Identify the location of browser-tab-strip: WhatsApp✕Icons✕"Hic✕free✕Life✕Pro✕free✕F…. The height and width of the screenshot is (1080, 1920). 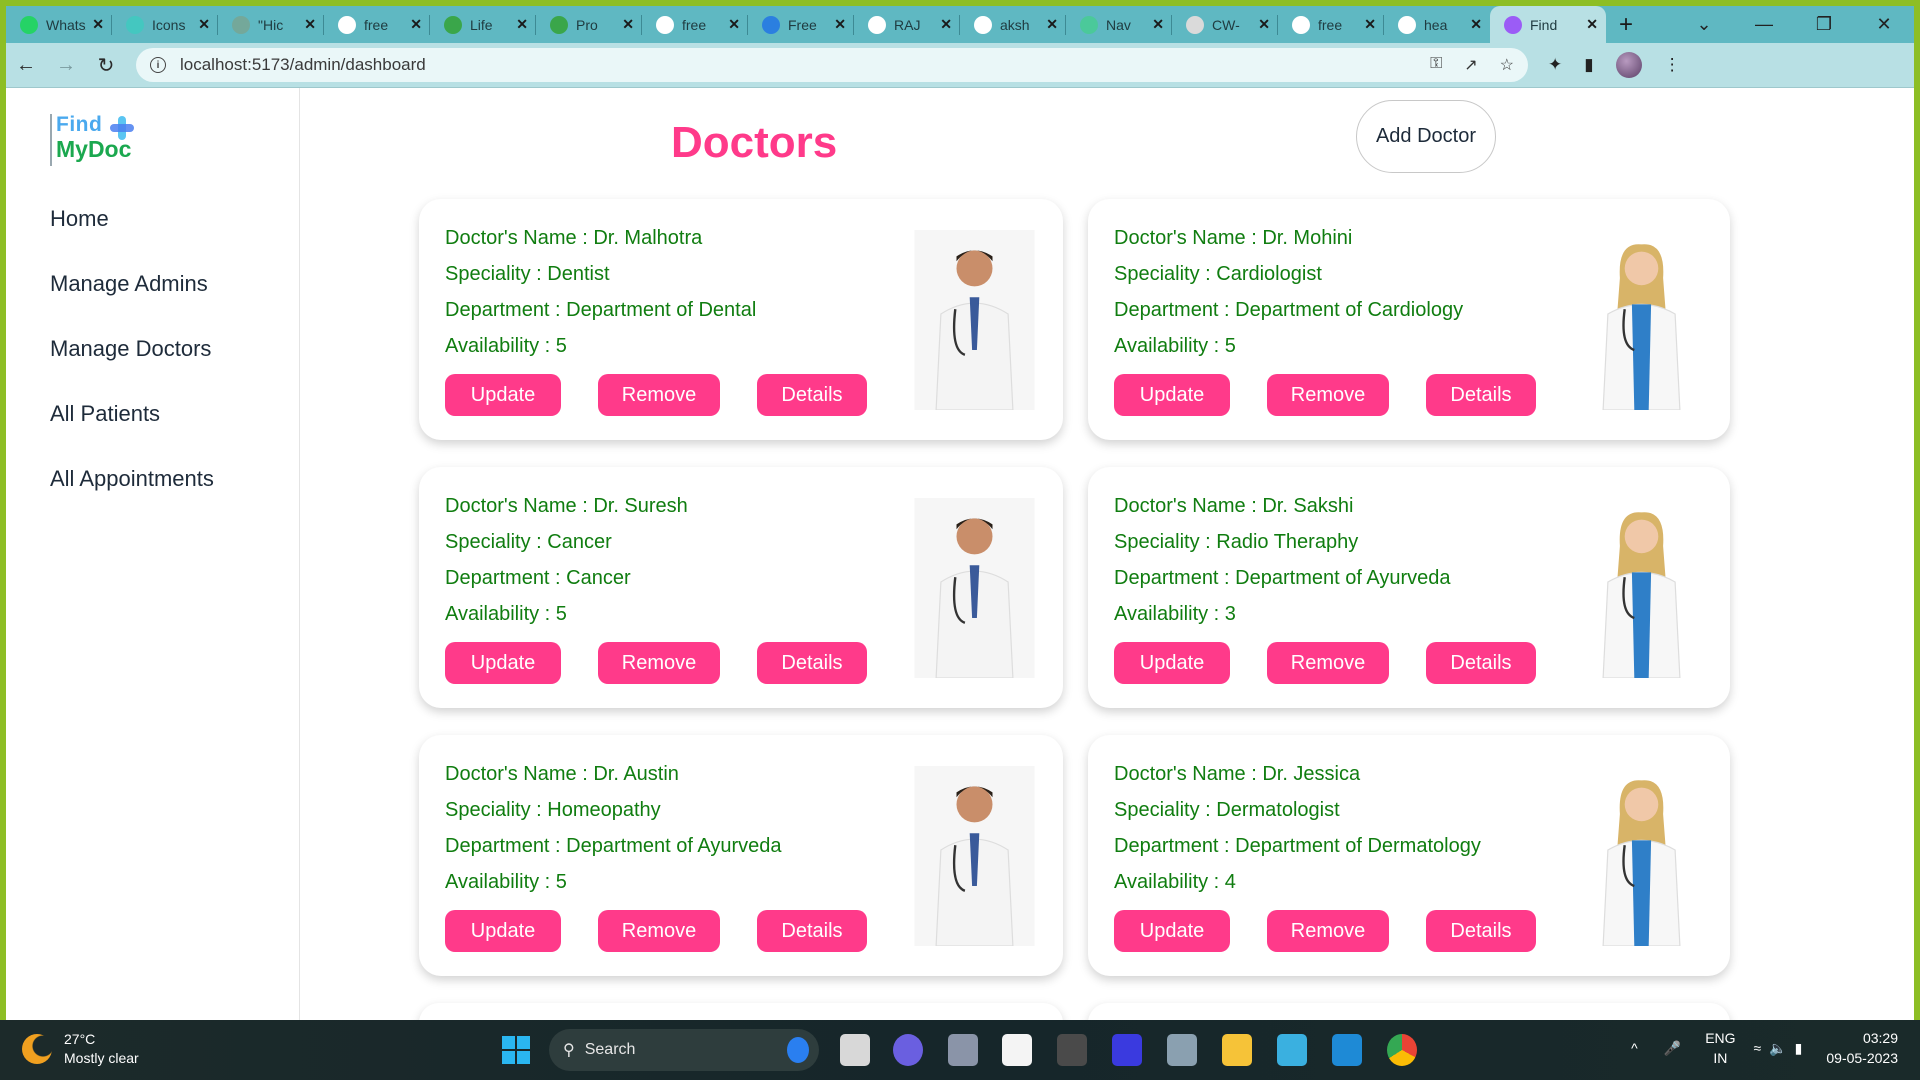
(960, 24).